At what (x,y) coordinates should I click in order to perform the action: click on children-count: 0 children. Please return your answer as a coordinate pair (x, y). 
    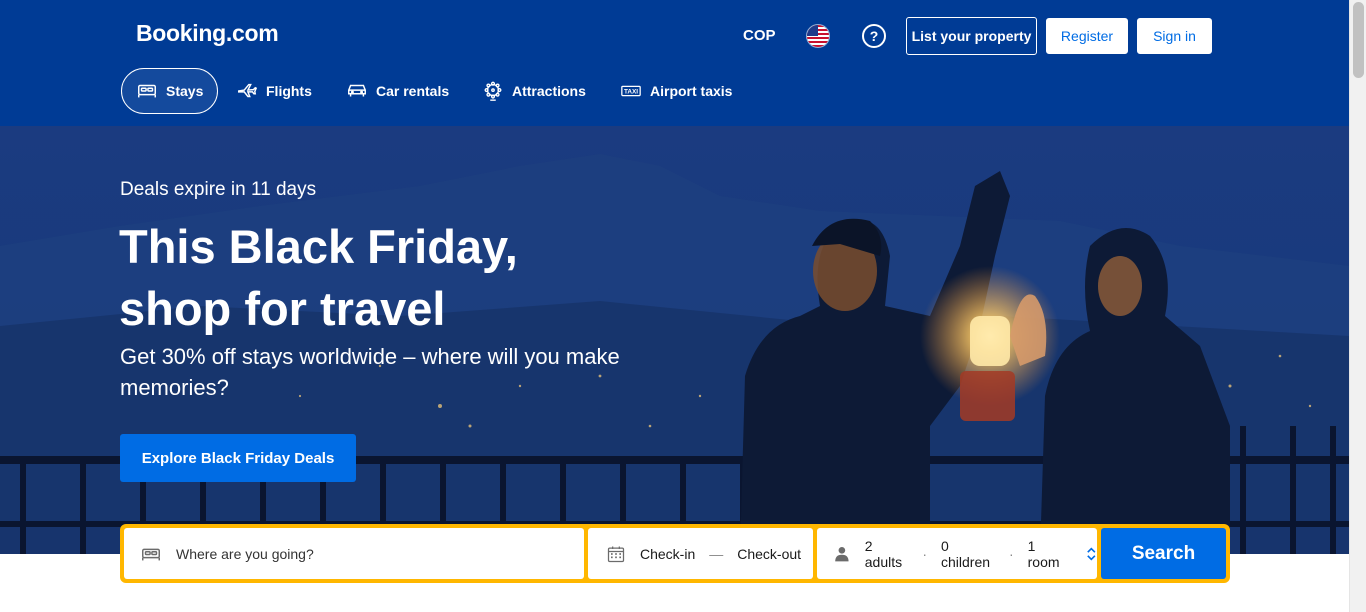
    Looking at the image, I should click on (966, 553).